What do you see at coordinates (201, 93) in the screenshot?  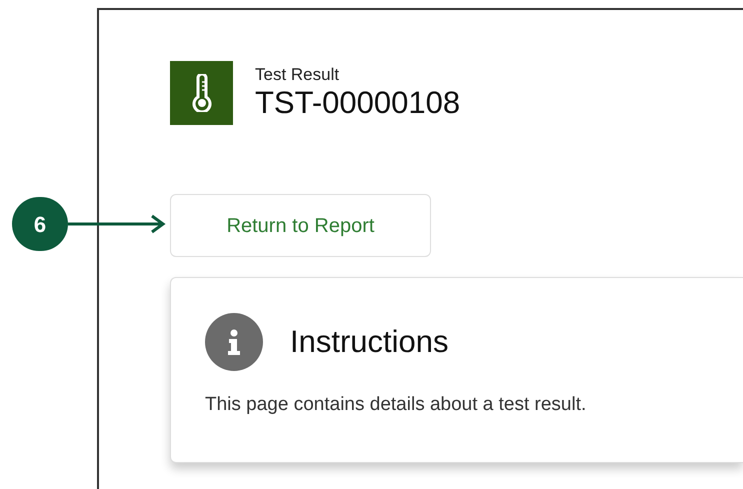 I see `thermometer-icon` at bounding box center [201, 93].